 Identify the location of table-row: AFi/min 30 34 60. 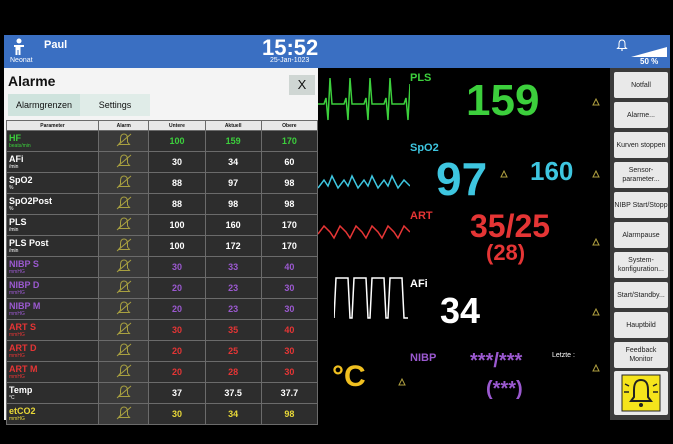
(162, 162).